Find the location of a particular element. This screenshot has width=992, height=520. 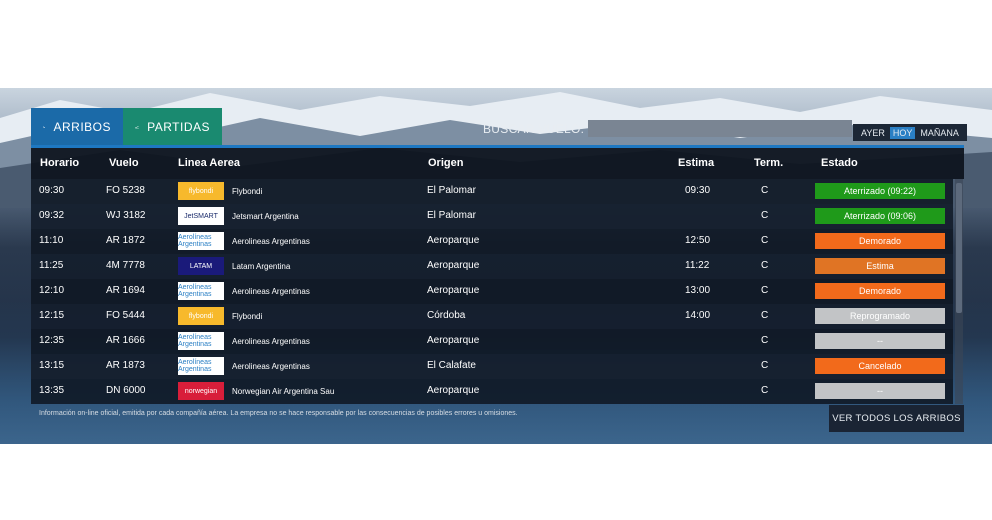

cell-estimate: 12:50 is located at coordinates (698, 240).